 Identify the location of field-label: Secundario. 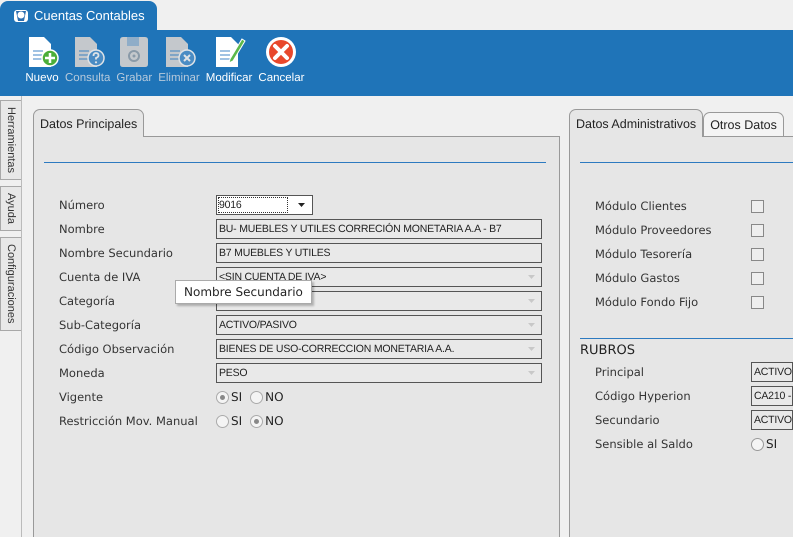
(628, 420).